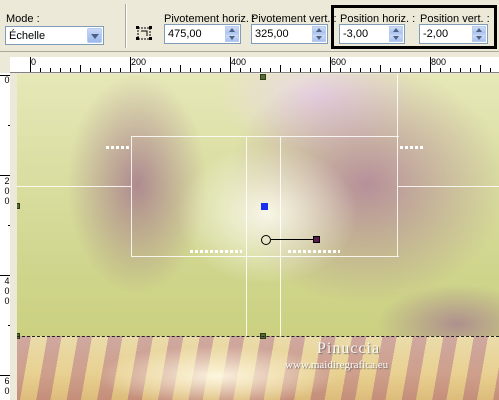 The width and height of the screenshot is (499, 400). I want to click on horizontal-ruler: 0 200 400 600 800, so click(254, 65).